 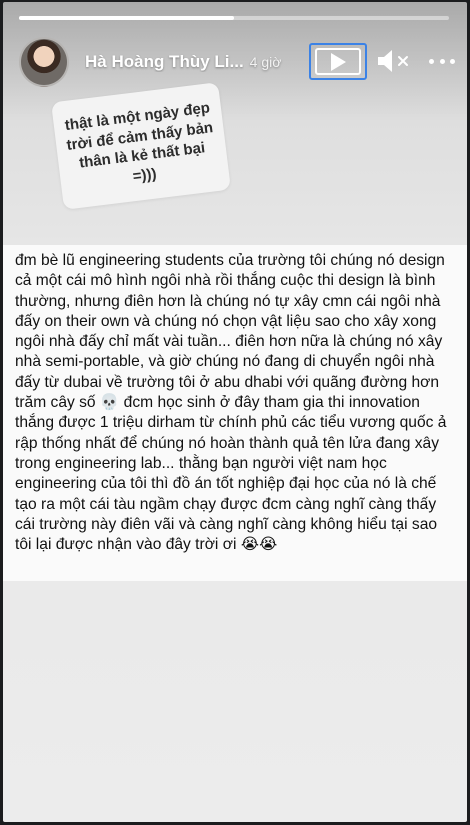 What do you see at coordinates (126, 18) in the screenshot?
I see `story-progress-fill` at bounding box center [126, 18].